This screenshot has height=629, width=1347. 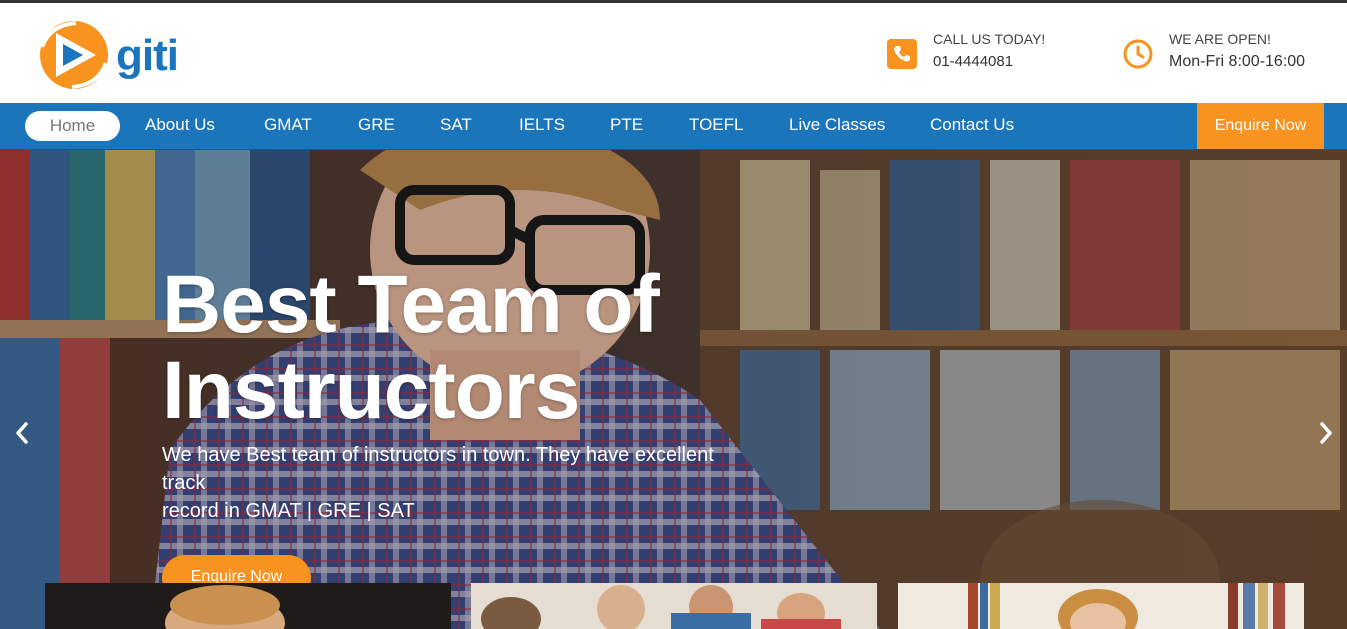 What do you see at coordinates (837, 126) in the screenshot?
I see `nav-item-live-classes: Live Classes` at bounding box center [837, 126].